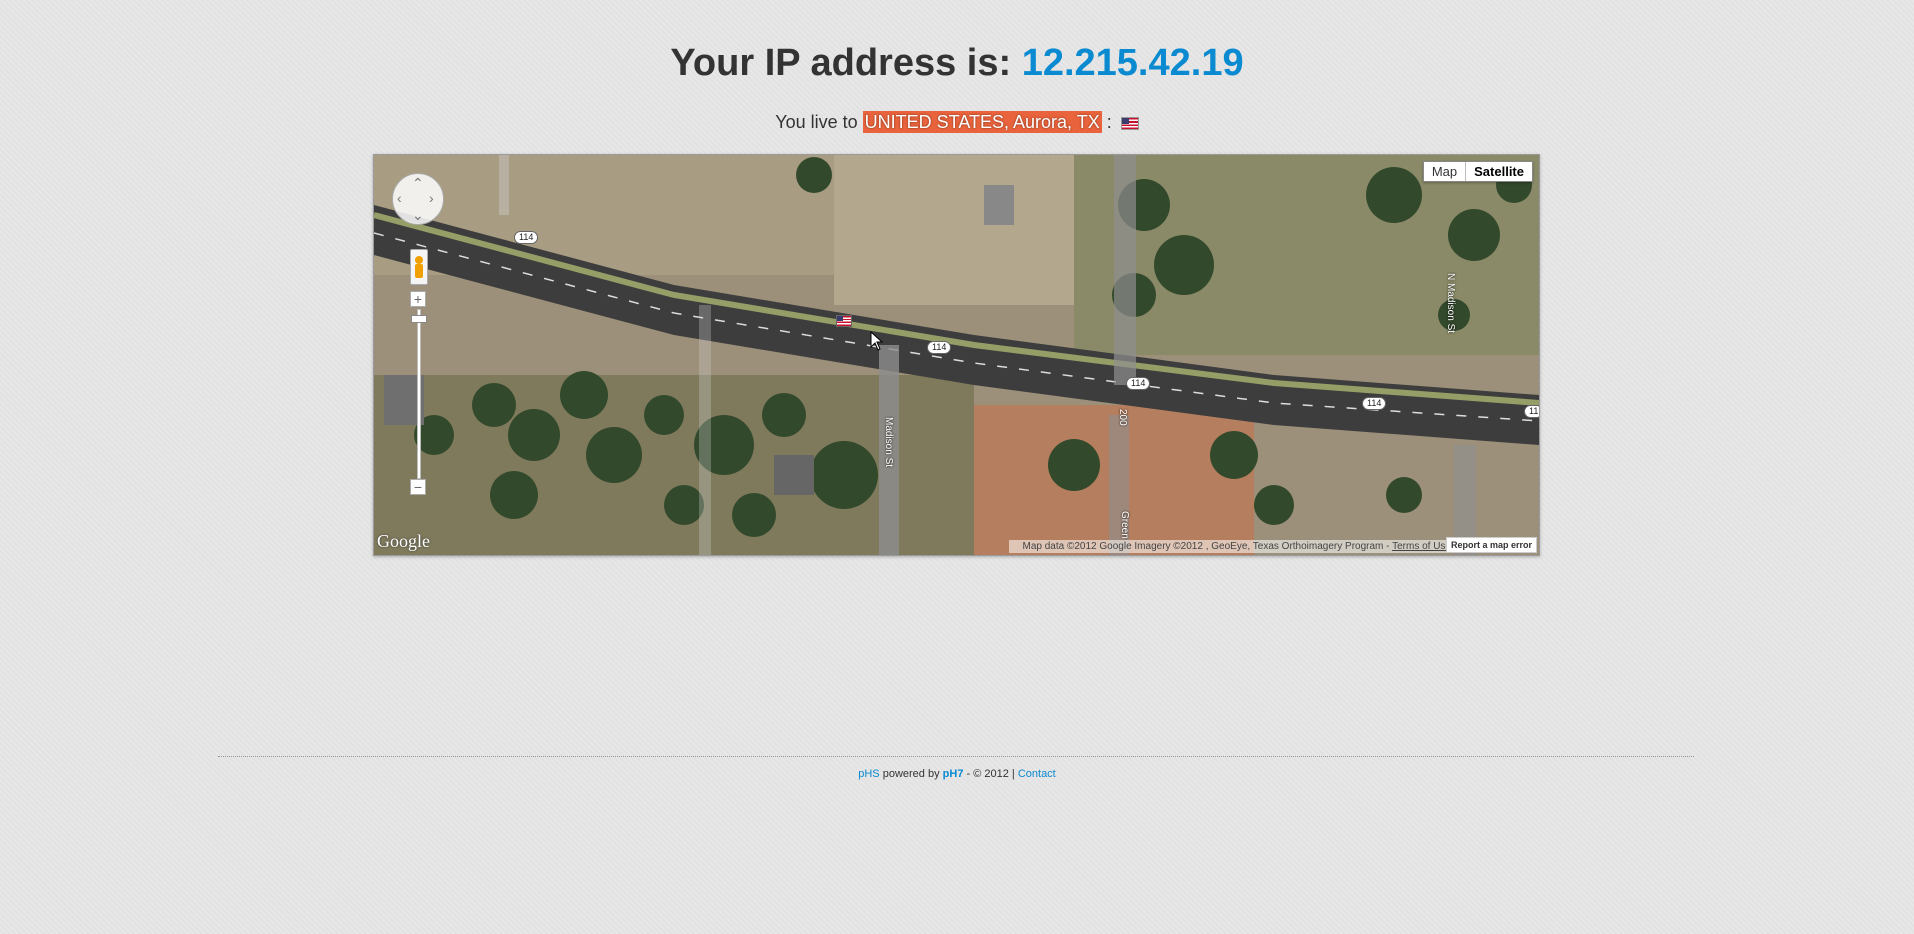  I want to click on zoom-slider, so click(419, 394).